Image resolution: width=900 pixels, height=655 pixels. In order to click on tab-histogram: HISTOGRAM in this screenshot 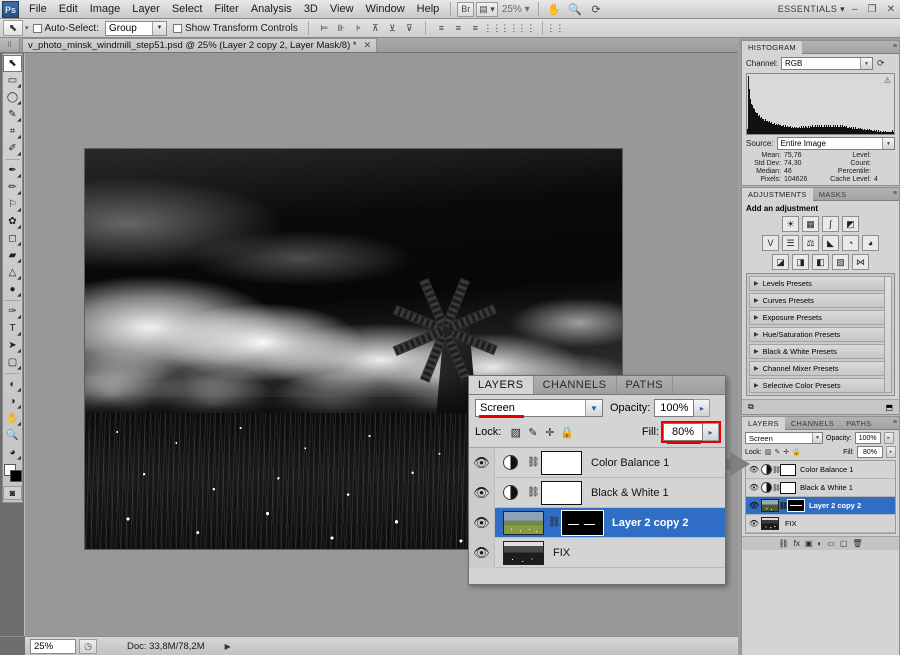, I will do `click(772, 47)`.